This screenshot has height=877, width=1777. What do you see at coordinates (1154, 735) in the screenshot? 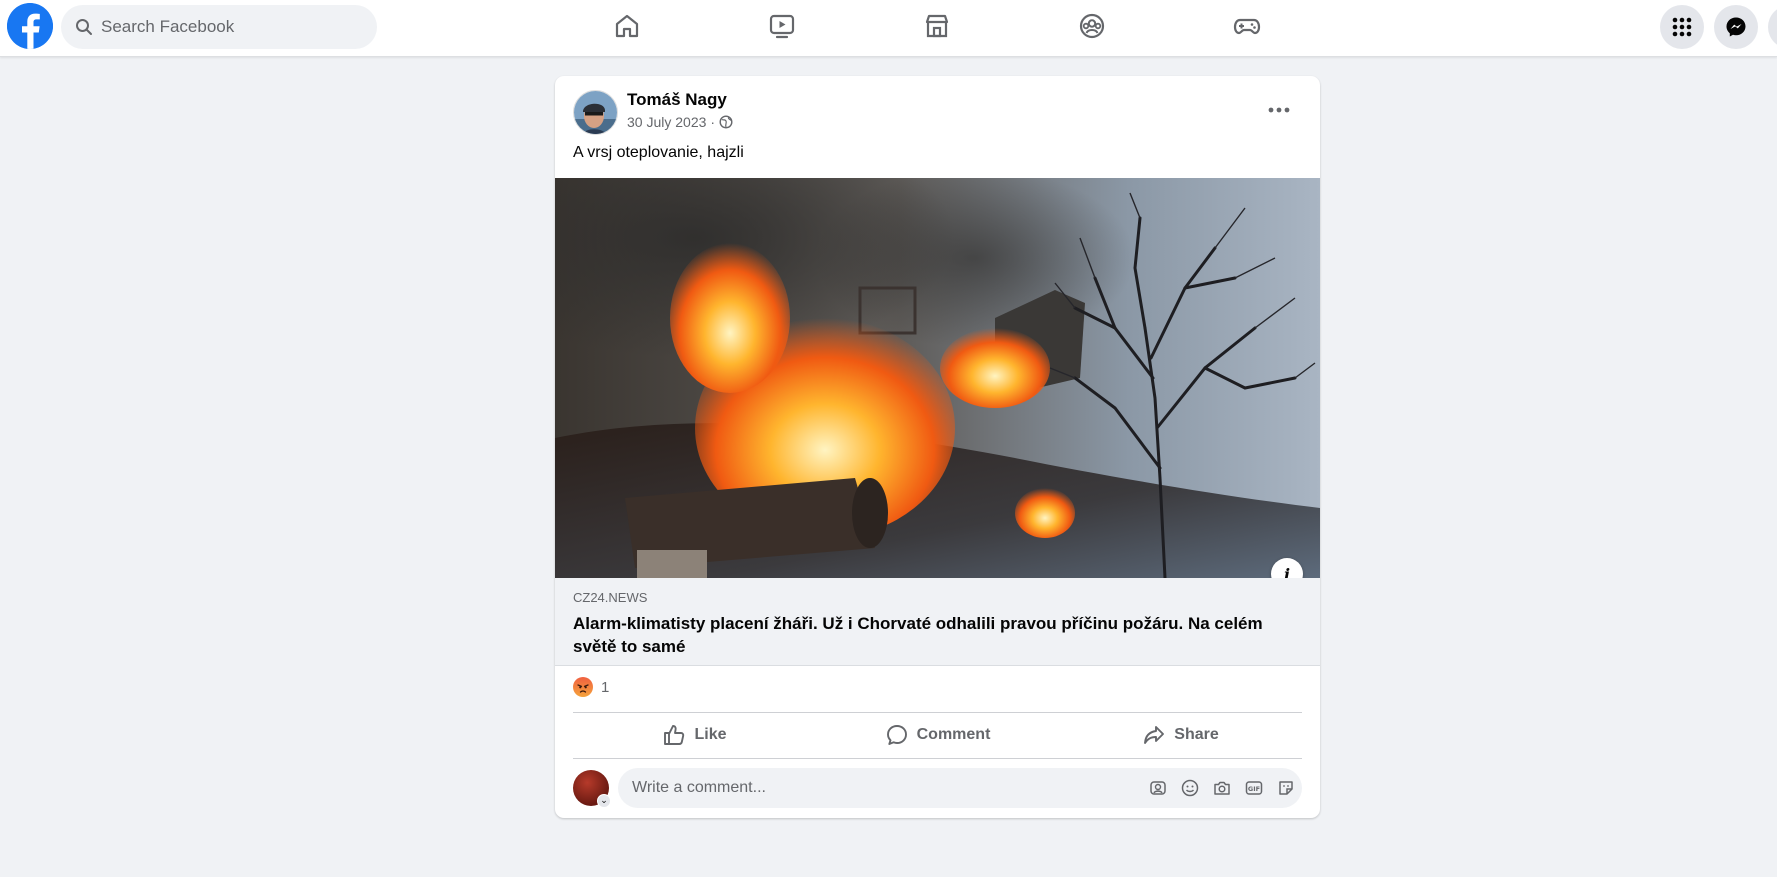
I see `share-icon` at bounding box center [1154, 735].